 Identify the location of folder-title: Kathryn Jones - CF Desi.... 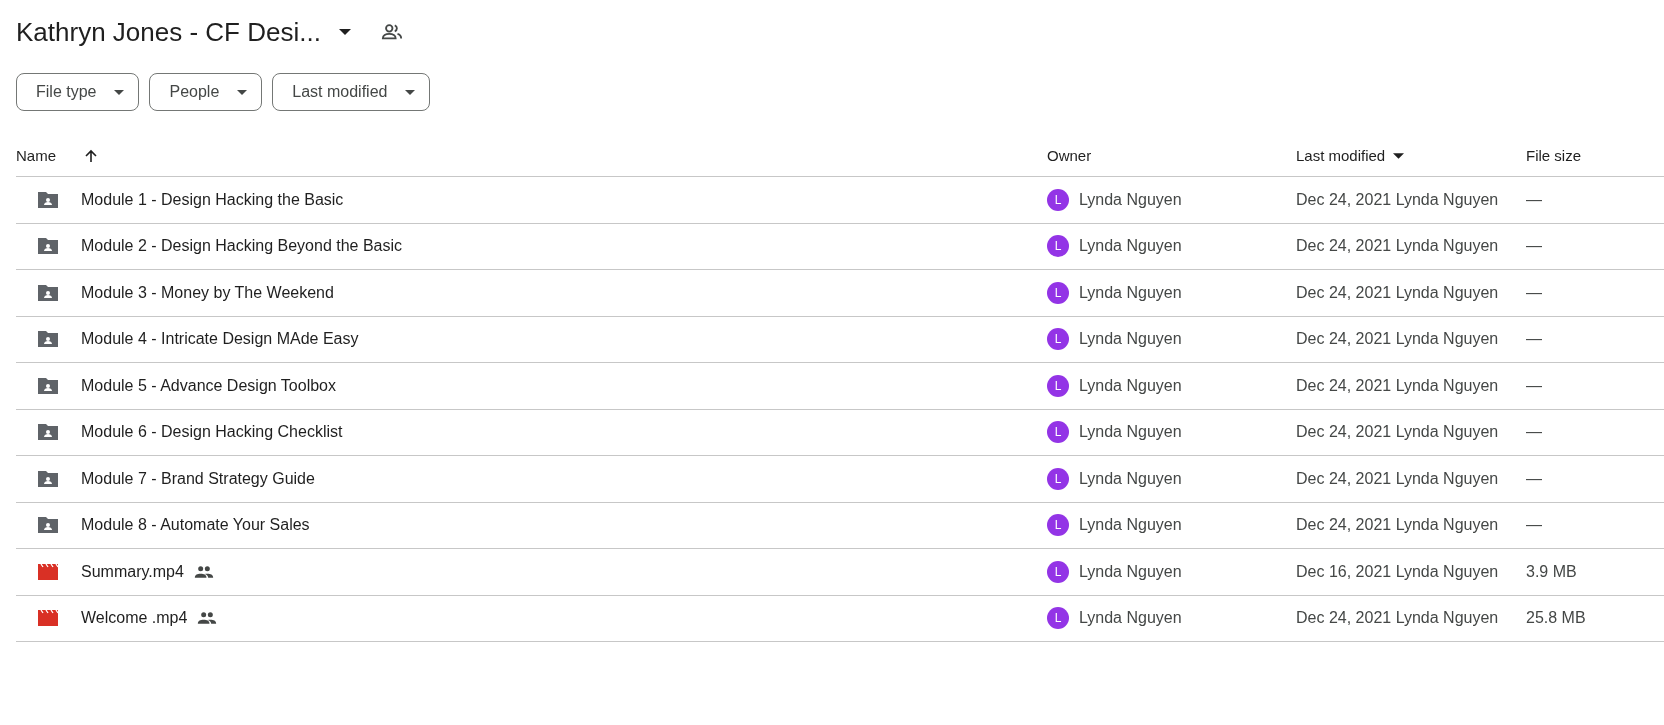
(168, 32).